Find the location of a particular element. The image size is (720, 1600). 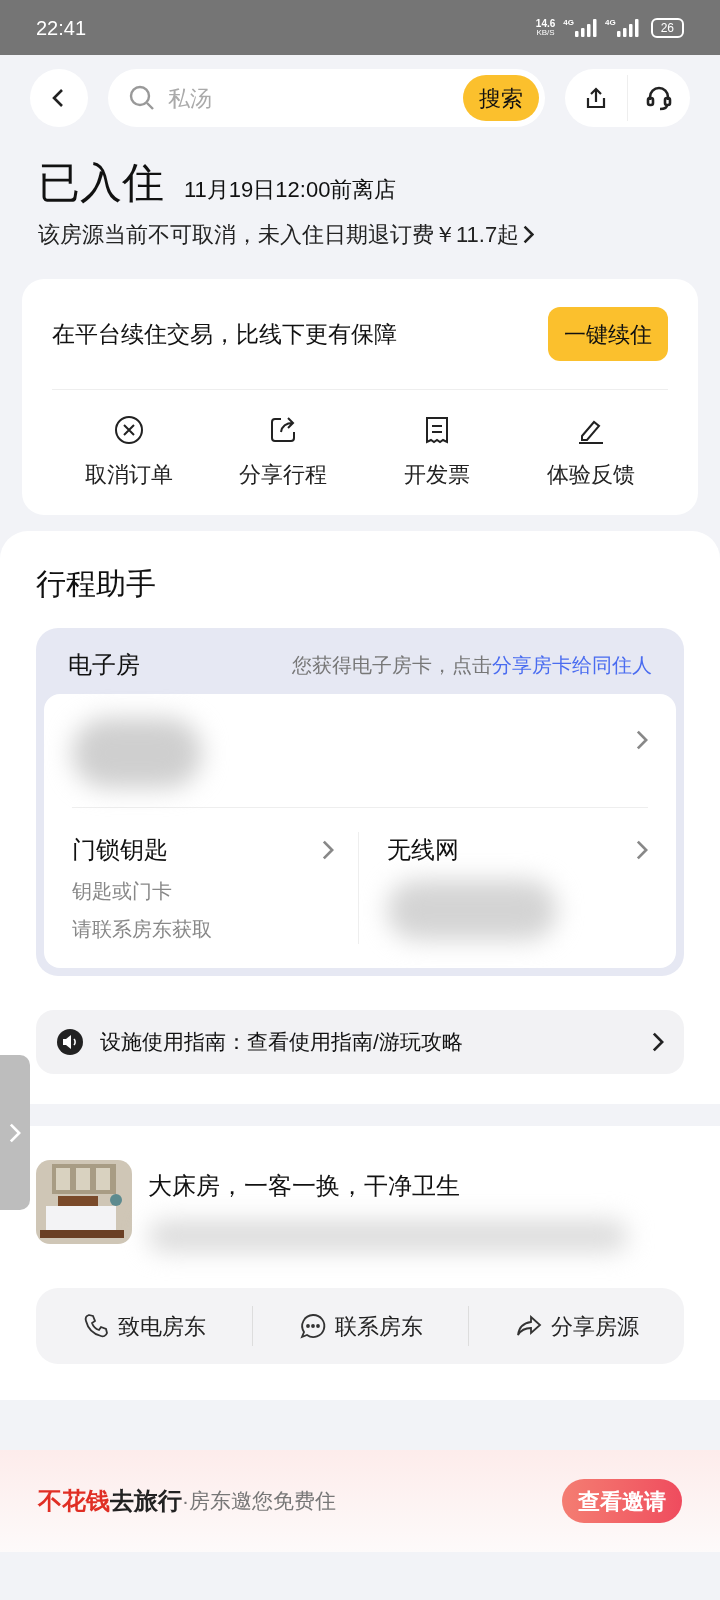

network-speed: 14.6 is located at coordinates (545, 23).